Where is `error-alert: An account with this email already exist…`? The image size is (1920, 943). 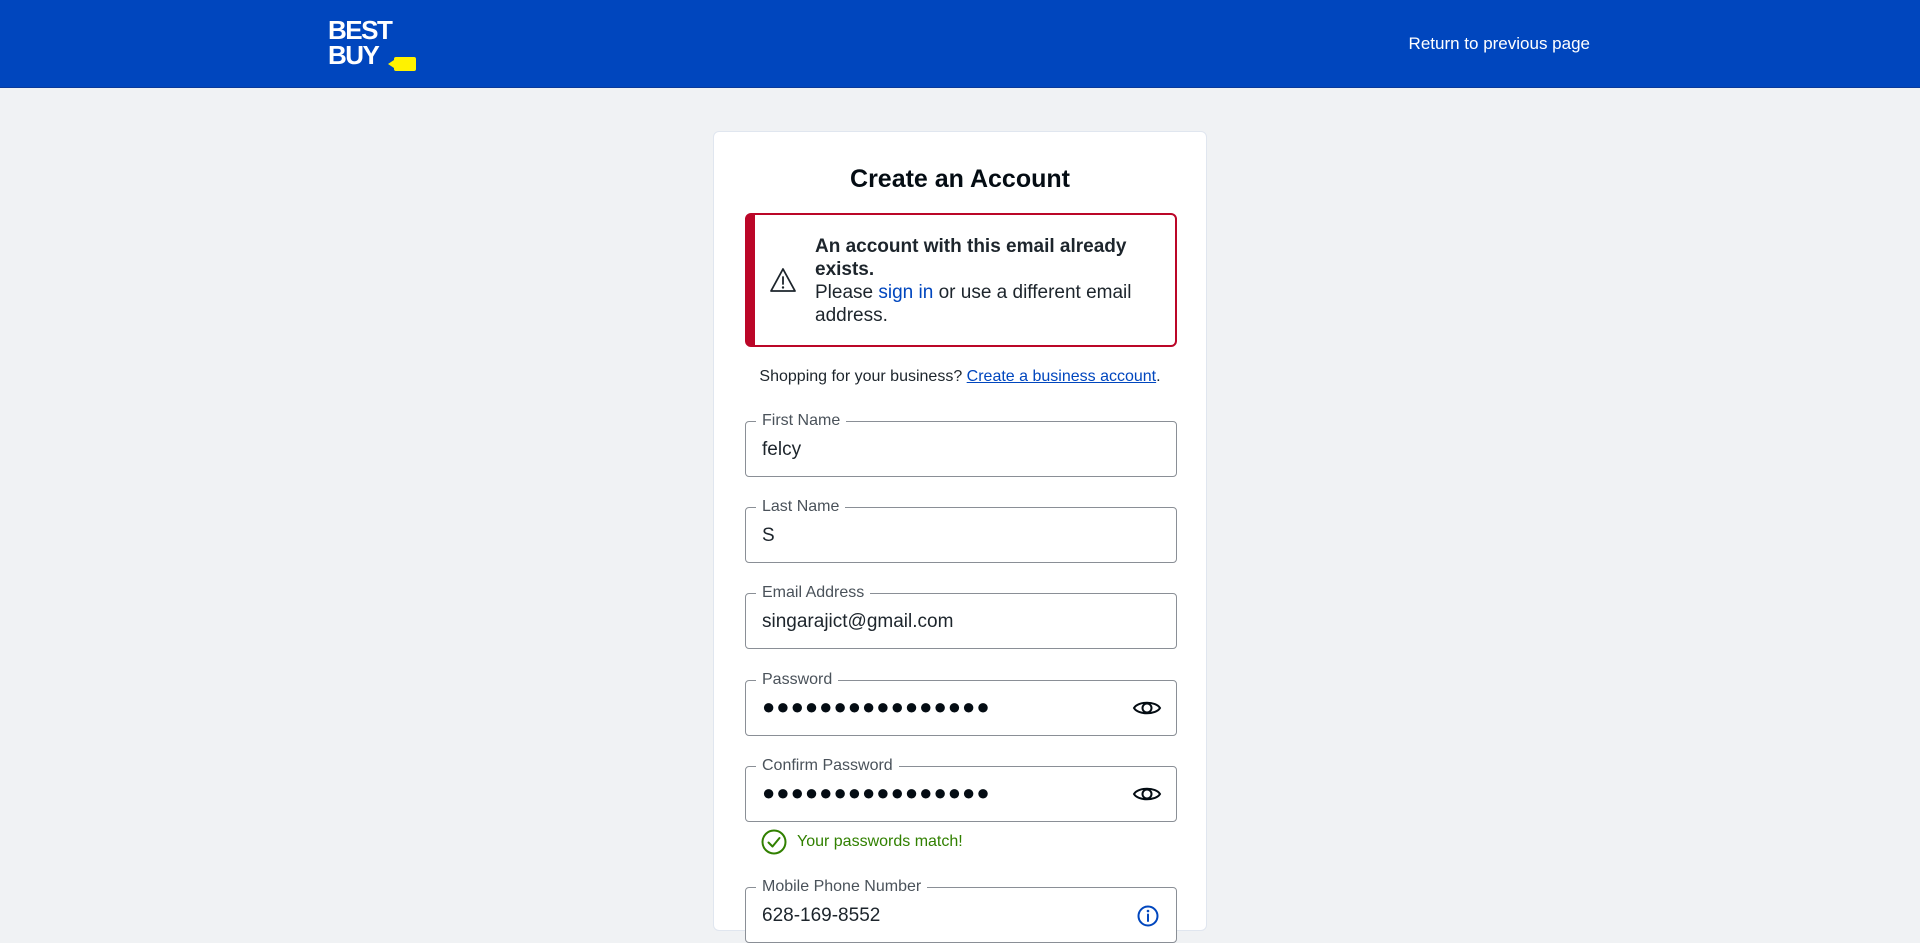 error-alert: An account with this email already exist… is located at coordinates (961, 280).